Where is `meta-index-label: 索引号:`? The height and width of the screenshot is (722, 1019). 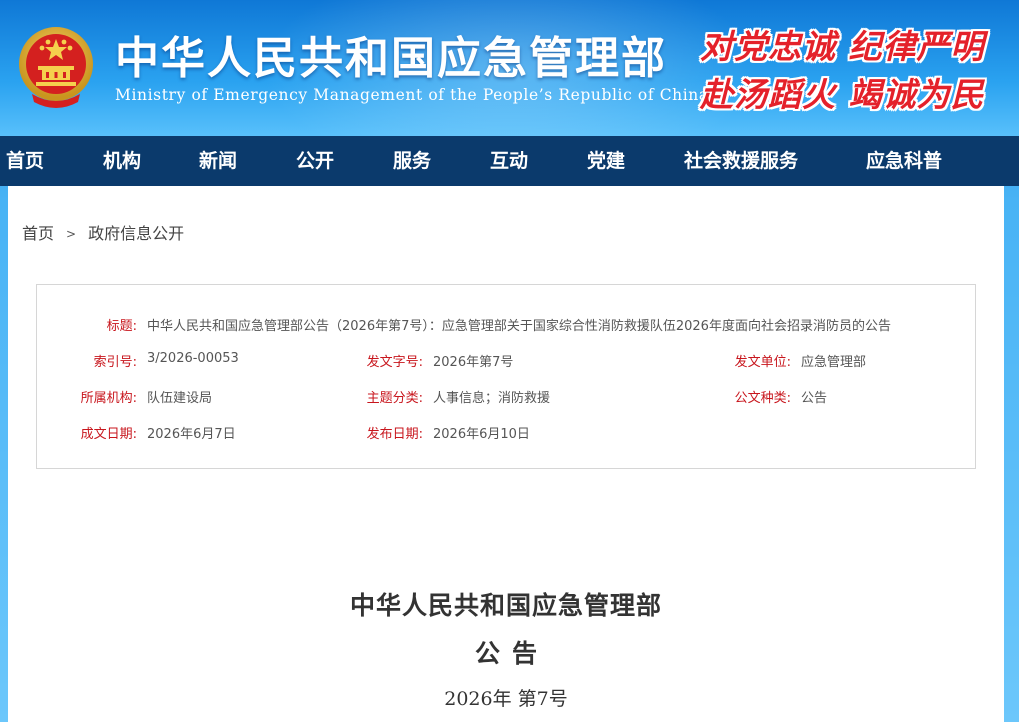
meta-index-label: 索引号: is located at coordinates (115, 362).